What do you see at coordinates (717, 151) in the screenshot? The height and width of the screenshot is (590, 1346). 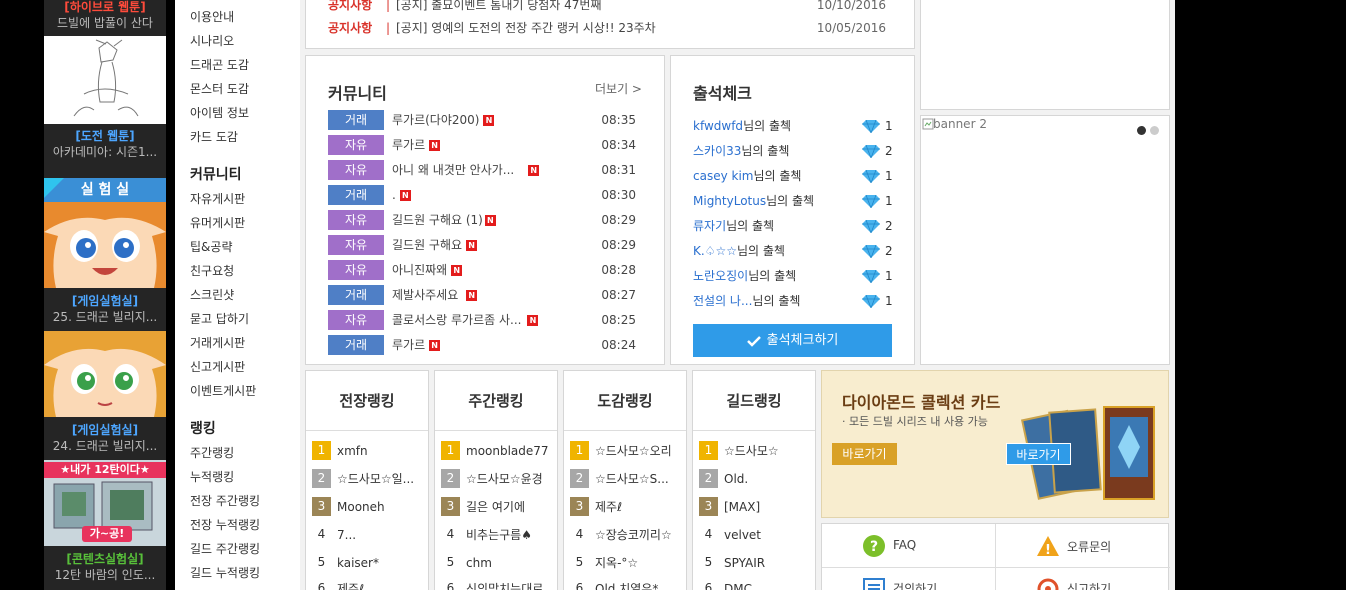 I see `attendance-nickname: 스카이33` at bounding box center [717, 151].